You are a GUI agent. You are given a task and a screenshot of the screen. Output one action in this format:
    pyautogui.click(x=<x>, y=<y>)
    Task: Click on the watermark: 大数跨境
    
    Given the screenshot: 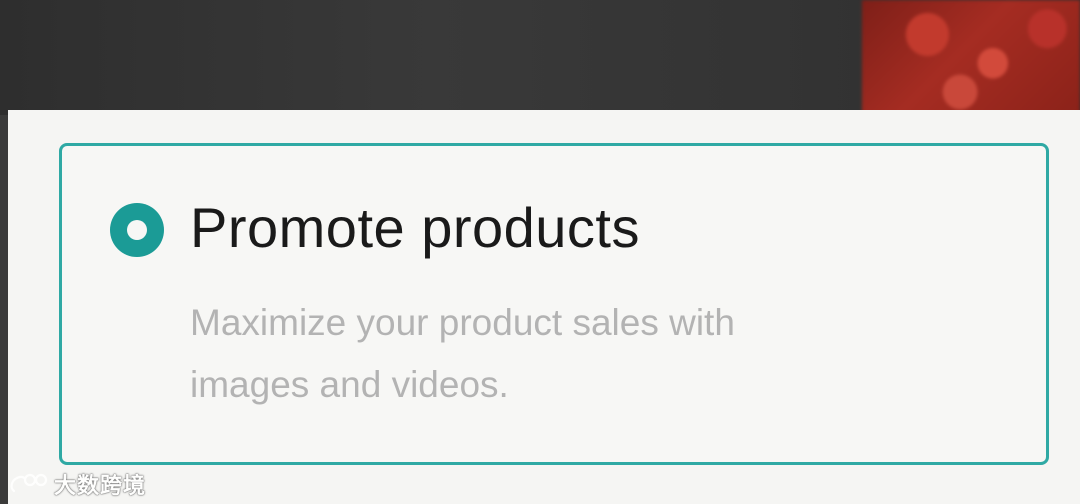 What is the action you would take?
    pyautogui.click(x=77, y=484)
    